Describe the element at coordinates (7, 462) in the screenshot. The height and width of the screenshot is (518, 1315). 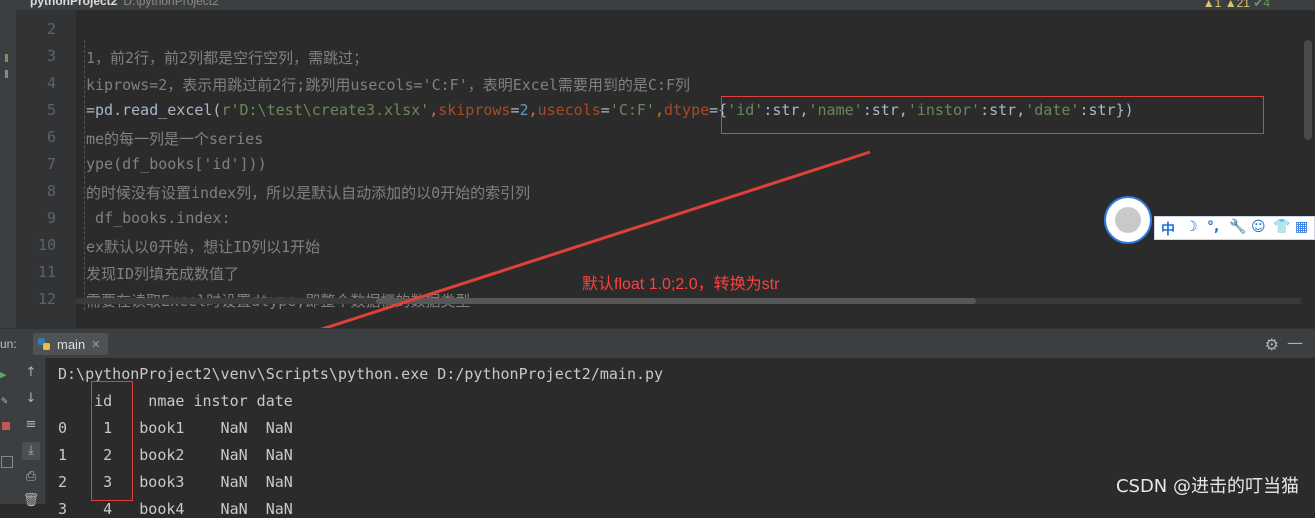
I see `layout-icon` at that location.